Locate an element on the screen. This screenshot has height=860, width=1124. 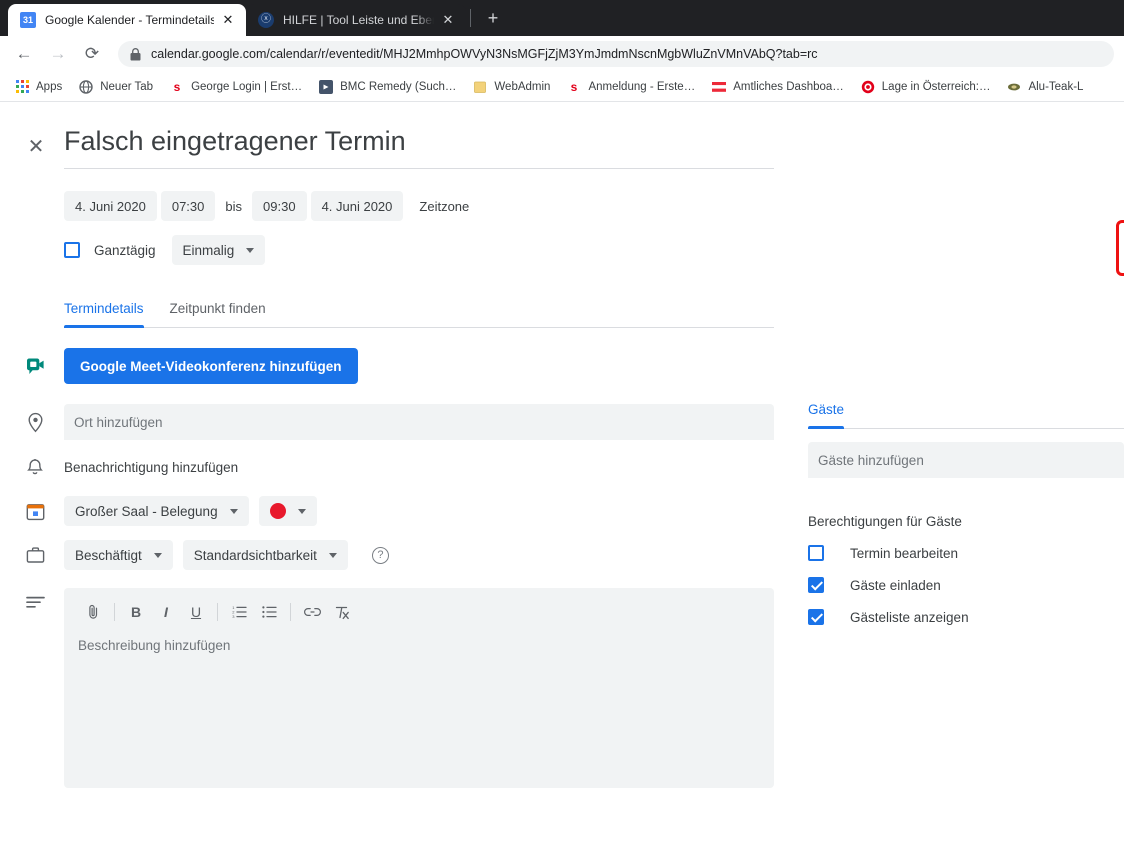
bookmark-label: Alu-Teak-L is located at coordinates (1056, 86).